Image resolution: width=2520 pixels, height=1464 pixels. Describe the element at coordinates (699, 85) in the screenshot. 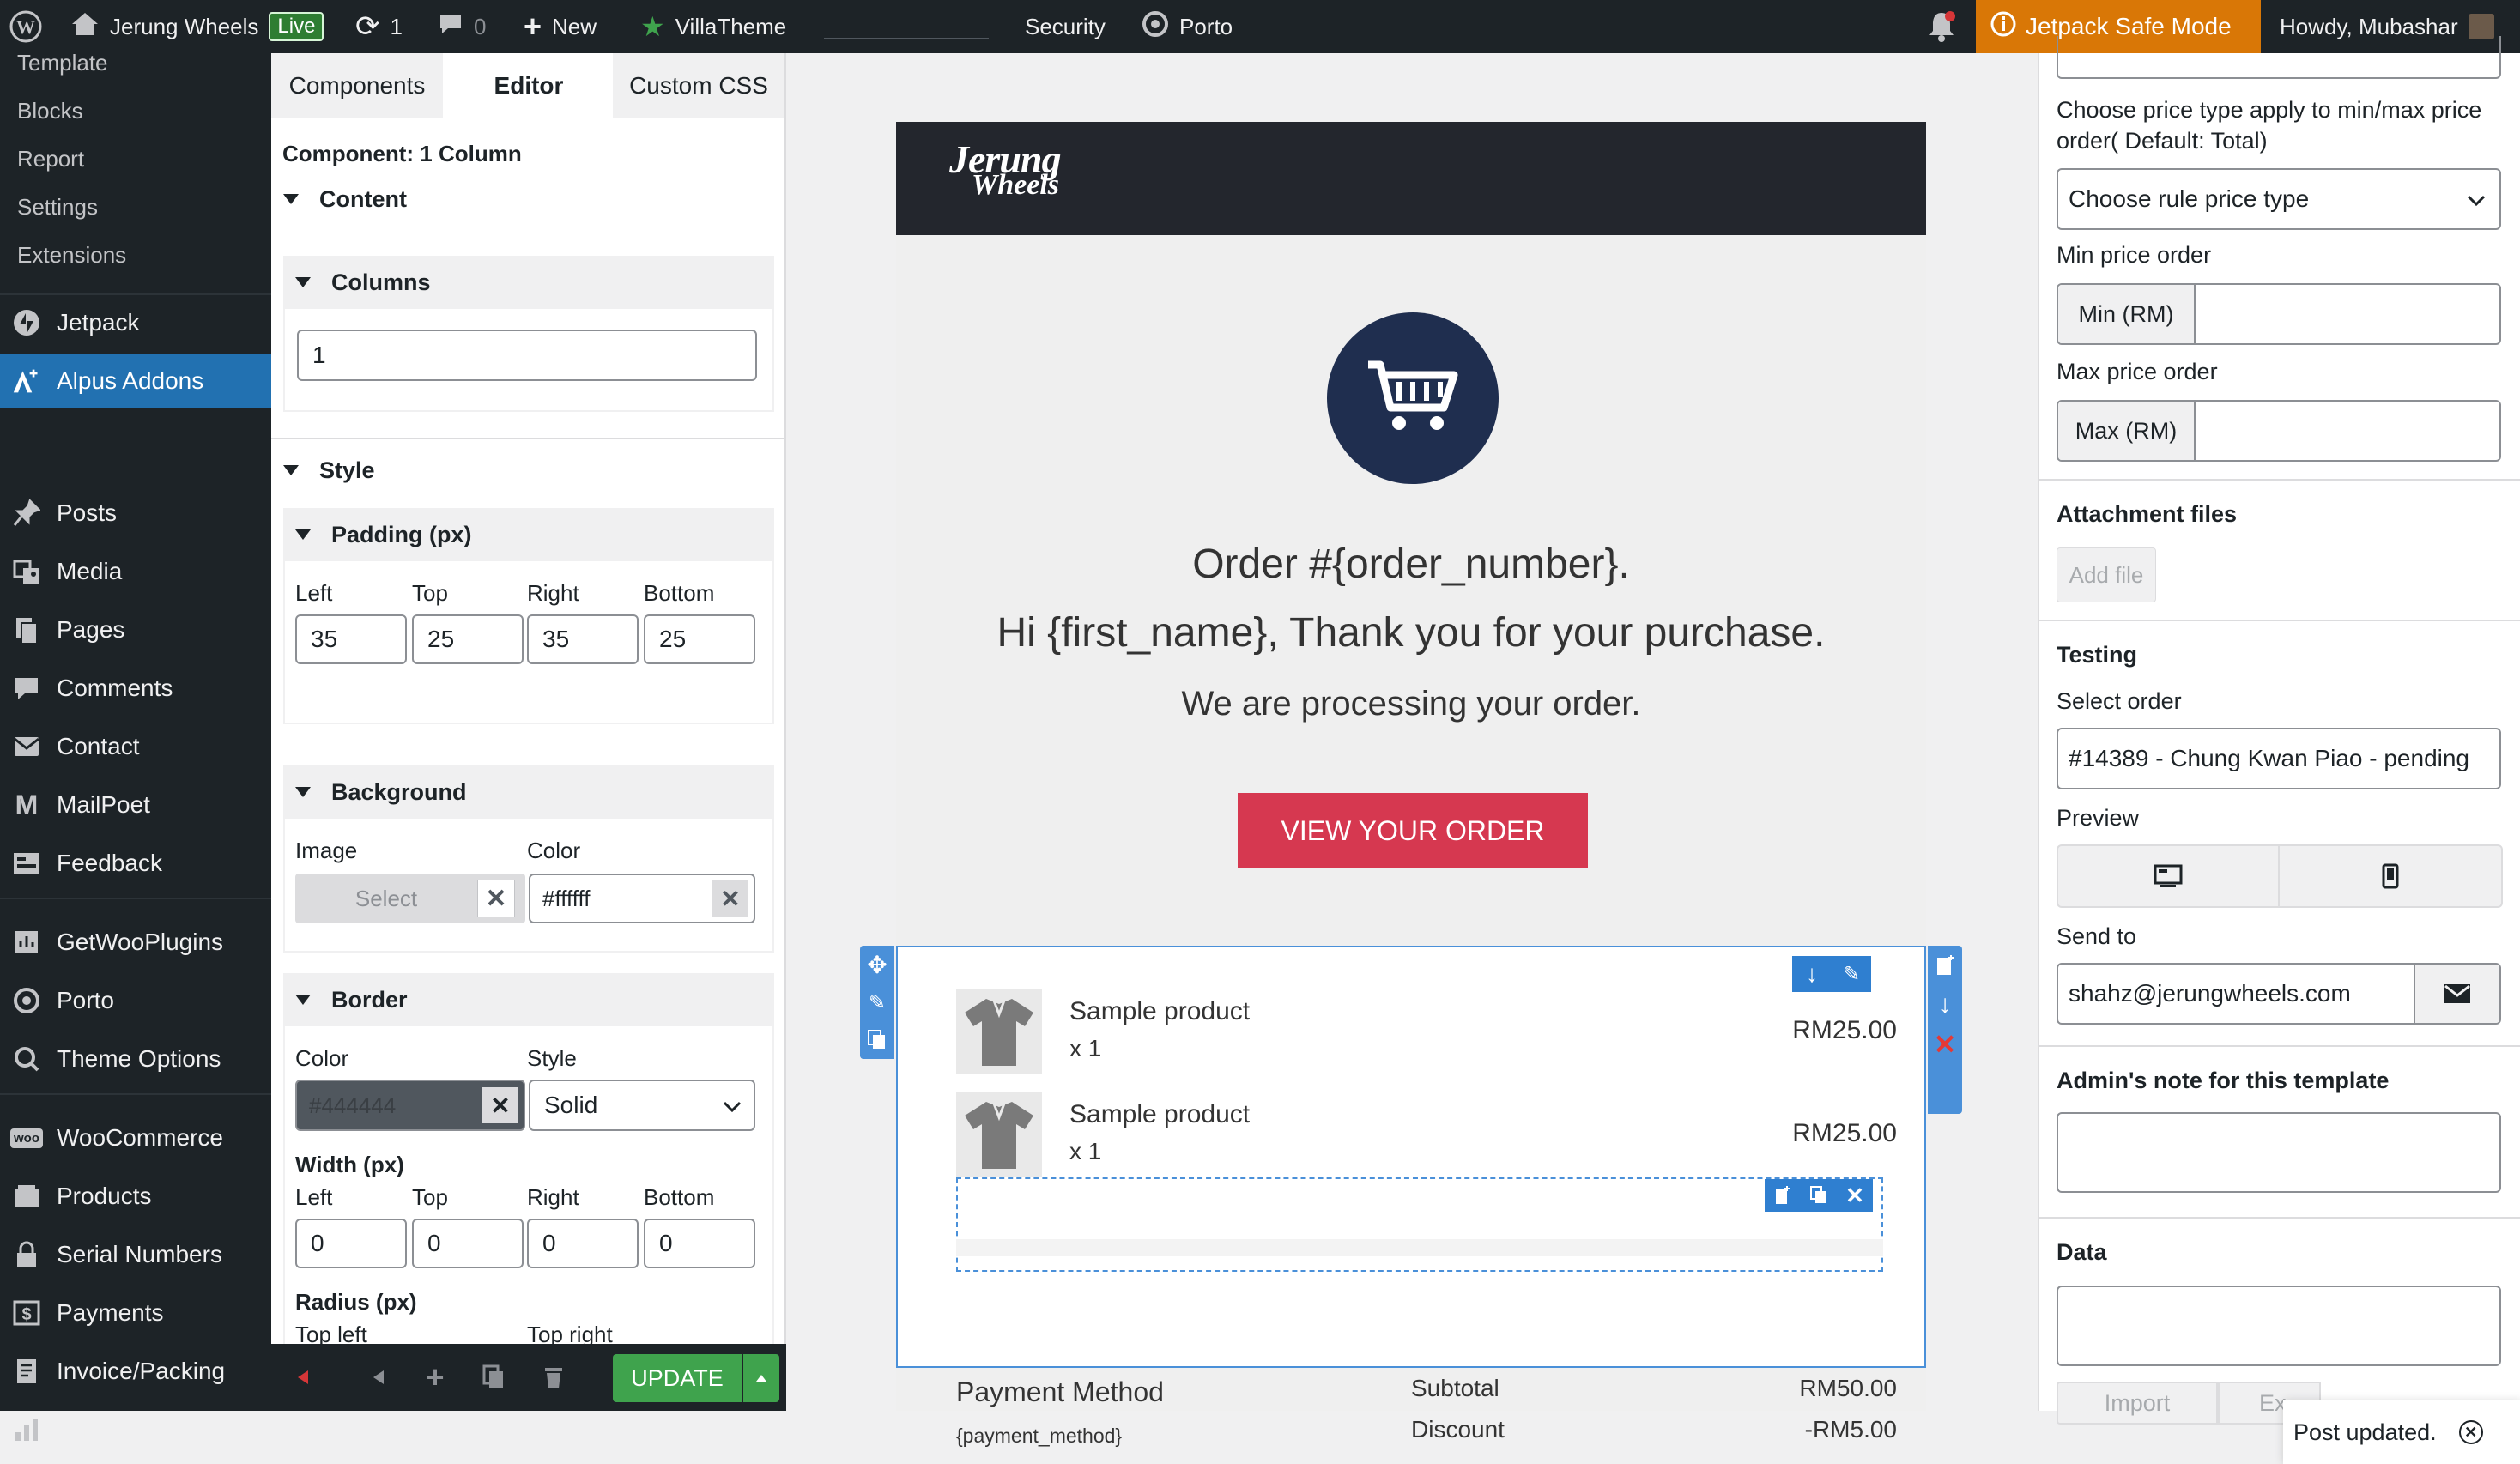

I see `tab-custom-css: Custom CSS` at that location.